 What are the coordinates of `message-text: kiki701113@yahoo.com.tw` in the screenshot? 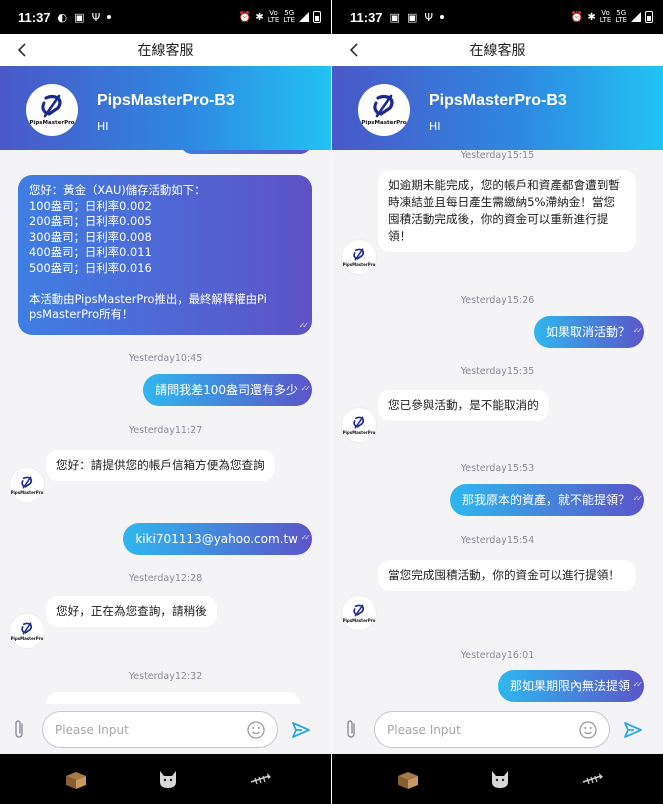 It's located at (216, 539).